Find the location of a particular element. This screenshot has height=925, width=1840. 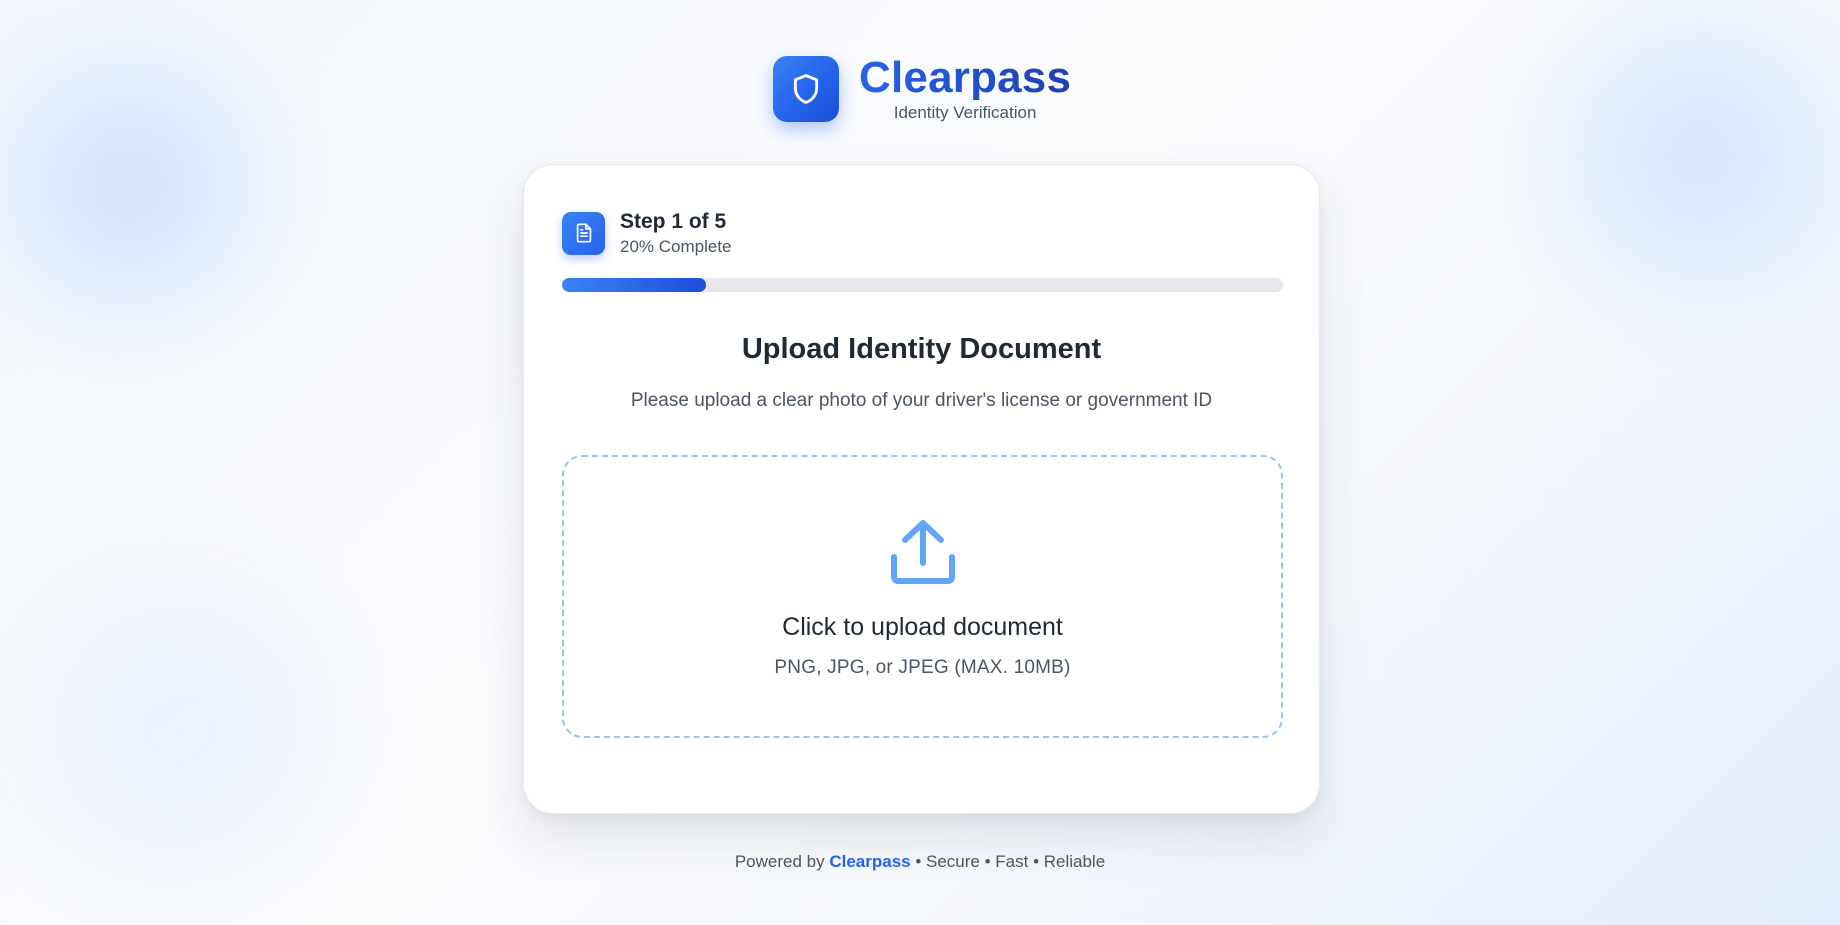

brand-text: Clearpass Identity Verification is located at coordinates (965, 87).